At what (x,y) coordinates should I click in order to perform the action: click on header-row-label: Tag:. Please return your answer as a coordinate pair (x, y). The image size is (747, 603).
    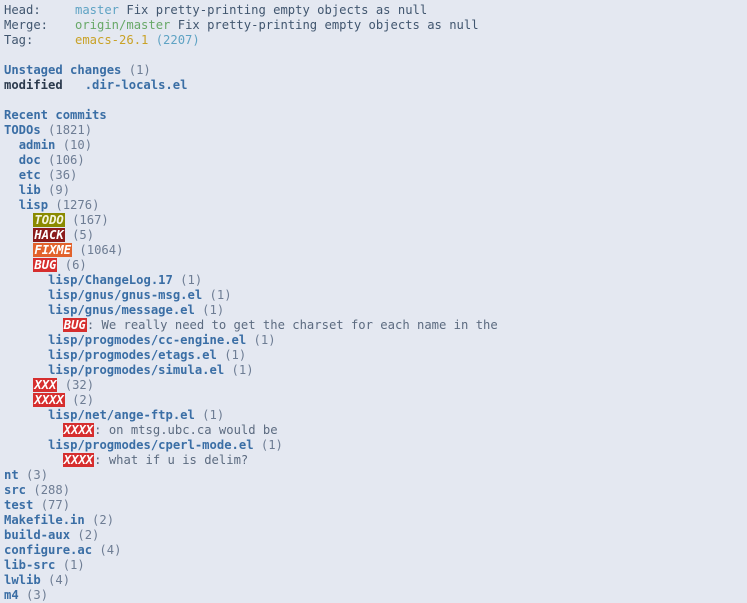
    Looking at the image, I should click on (19, 40).